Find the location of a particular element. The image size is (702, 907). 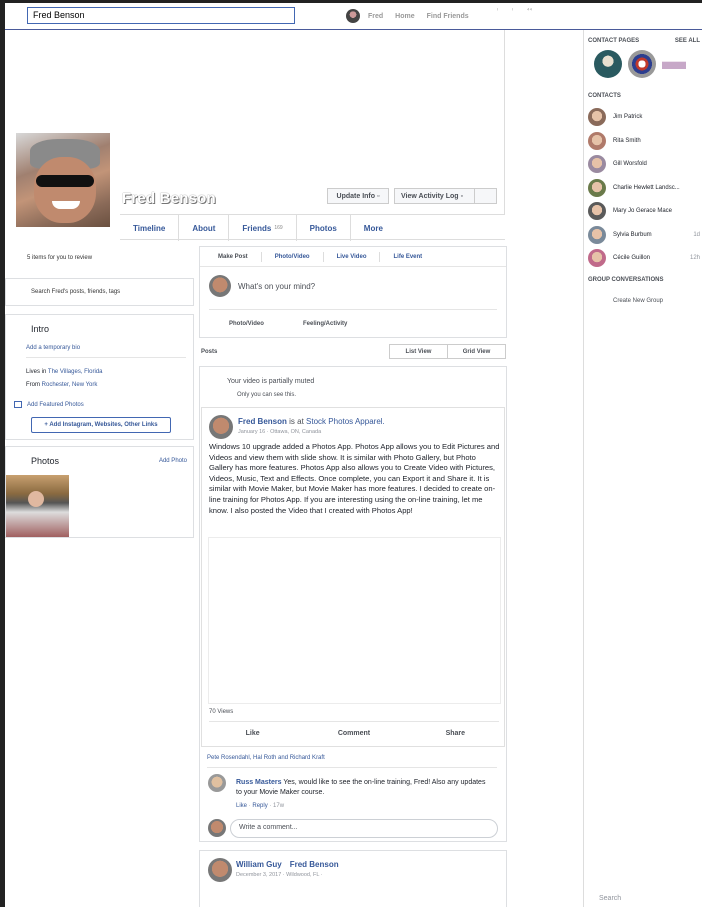

view-toggle: List View Grid View is located at coordinates (447, 351).